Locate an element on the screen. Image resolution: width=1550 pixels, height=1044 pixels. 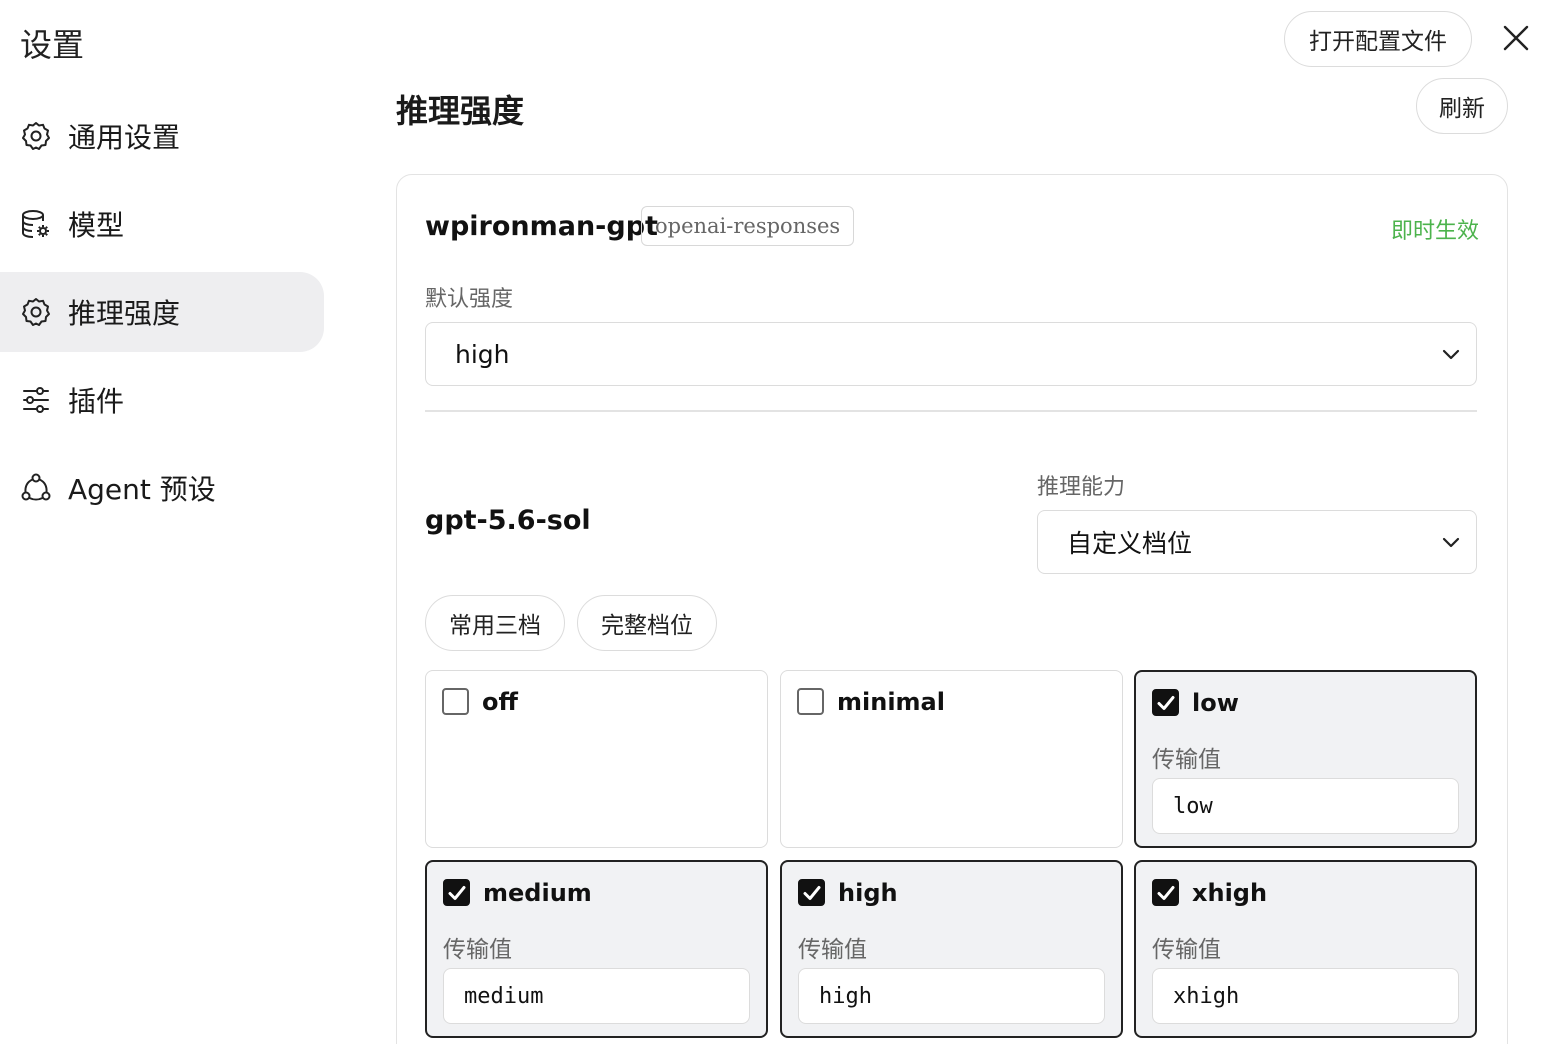
level-name: high is located at coordinates (868, 893).